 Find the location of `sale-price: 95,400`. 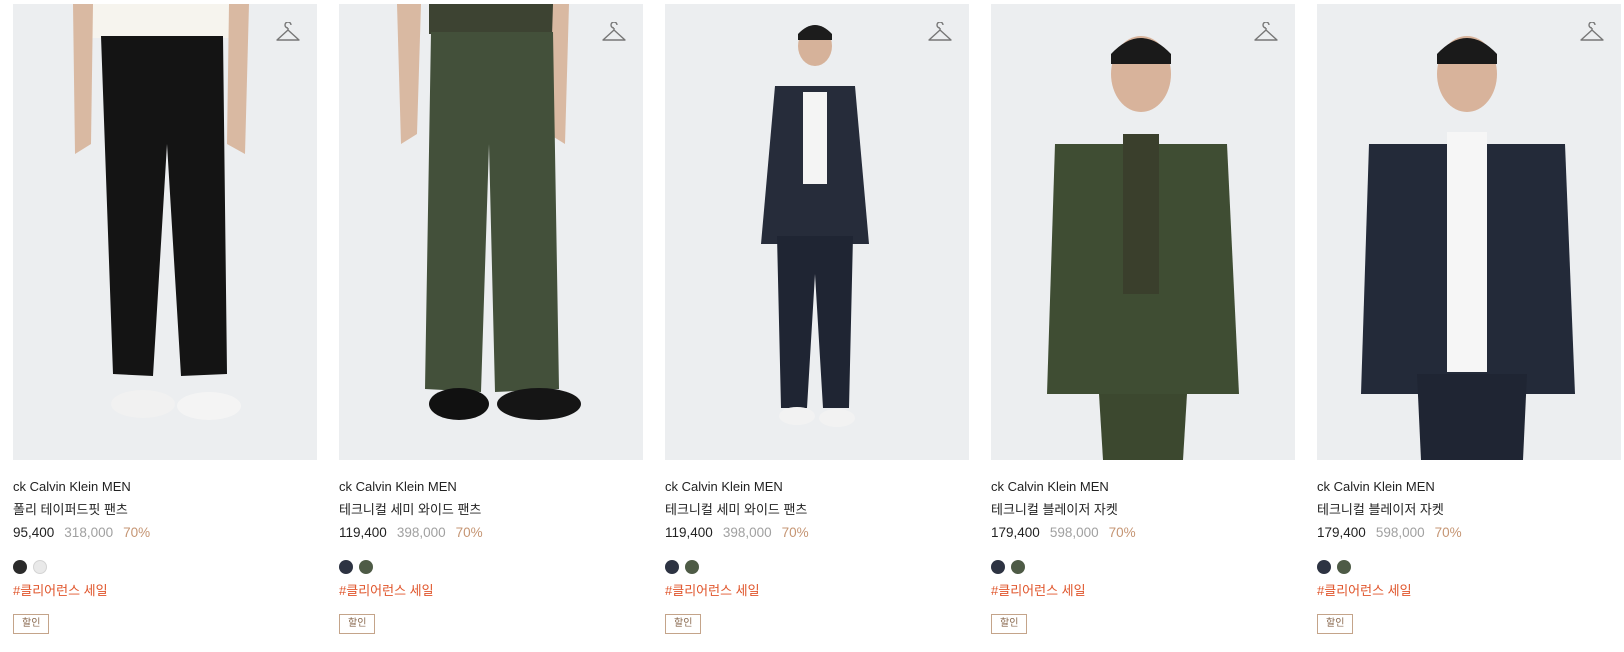

sale-price: 95,400 is located at coordinates (34, 532).